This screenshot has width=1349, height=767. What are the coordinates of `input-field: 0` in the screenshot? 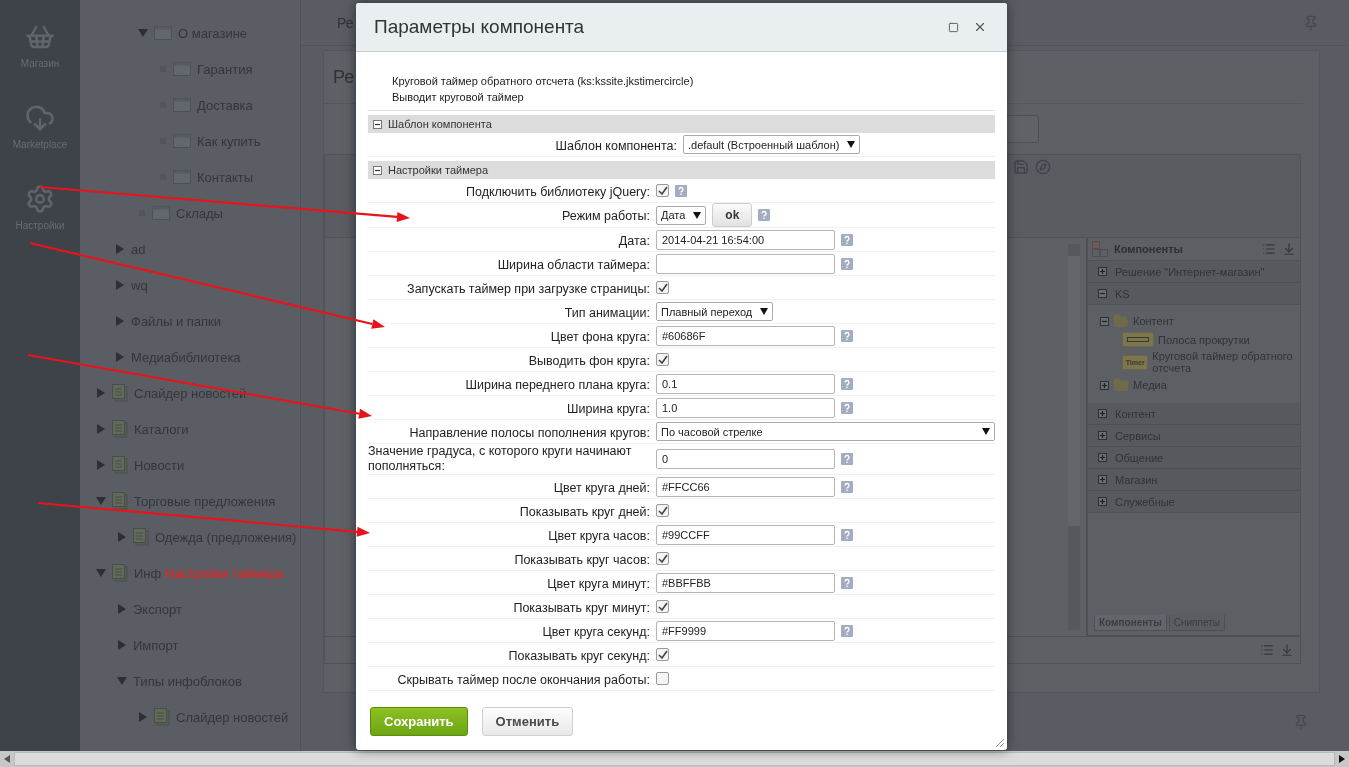 It's located at (745, 459).